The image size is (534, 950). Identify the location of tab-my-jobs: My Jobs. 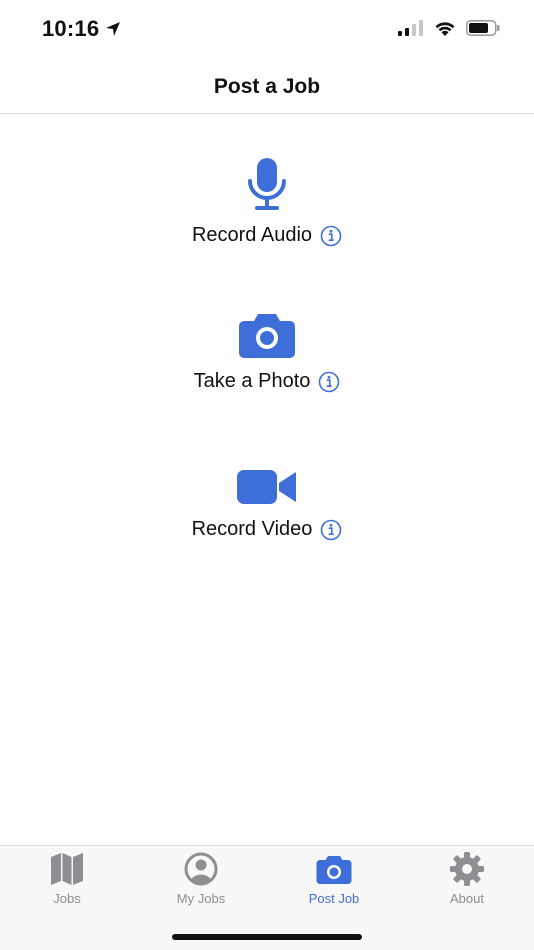
(201, 879).